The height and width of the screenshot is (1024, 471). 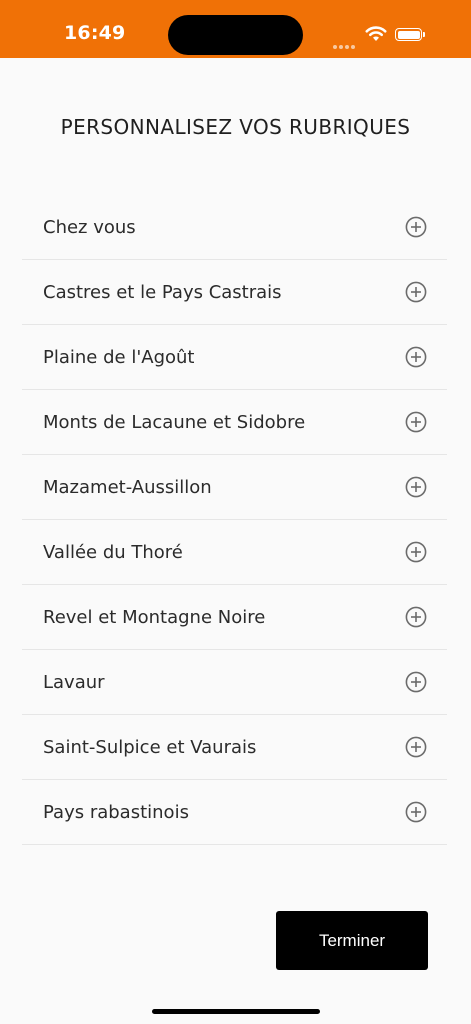 I want to click on list-item: Vallée du Thoré, so click(x=234, y=552).